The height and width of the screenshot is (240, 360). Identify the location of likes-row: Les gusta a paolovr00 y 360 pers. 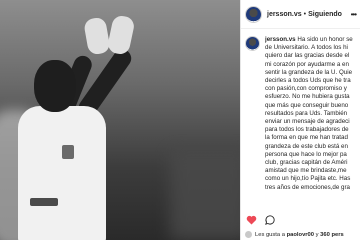
(294, 234).